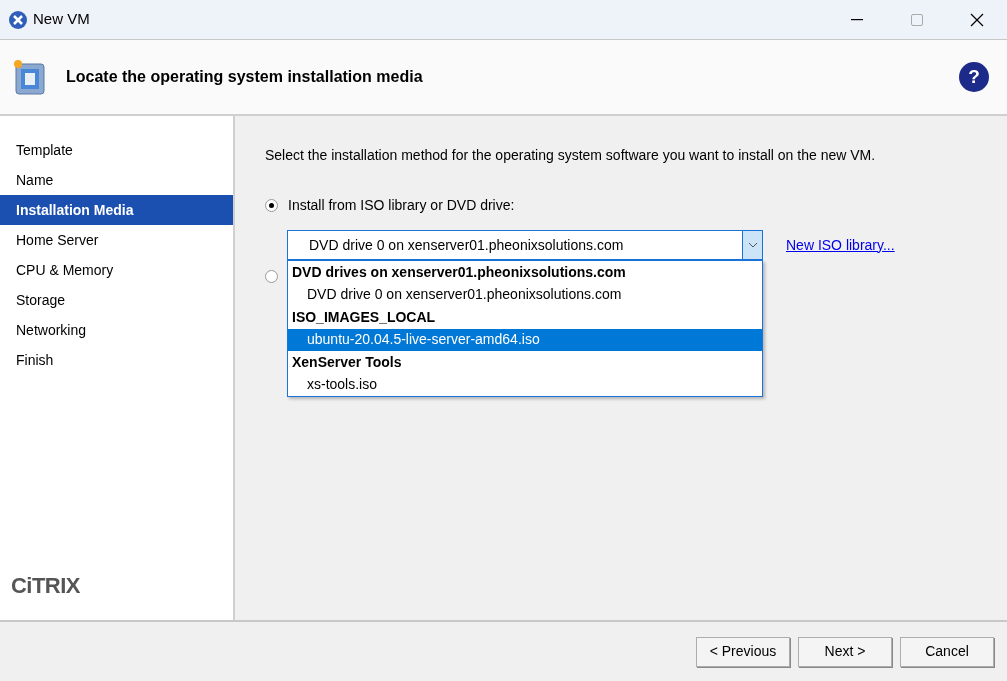 Image resolution: width=1007 pixels, height=681 pixels. I want to click on maximize-icon, so click(917, 19).